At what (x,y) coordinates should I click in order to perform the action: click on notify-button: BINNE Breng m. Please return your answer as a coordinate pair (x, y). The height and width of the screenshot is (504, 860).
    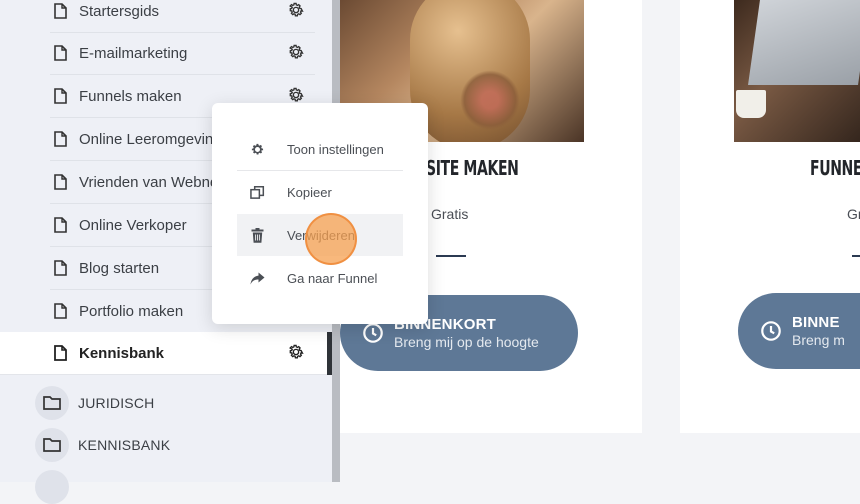
    Looking at the image, I should click on (799, 331).